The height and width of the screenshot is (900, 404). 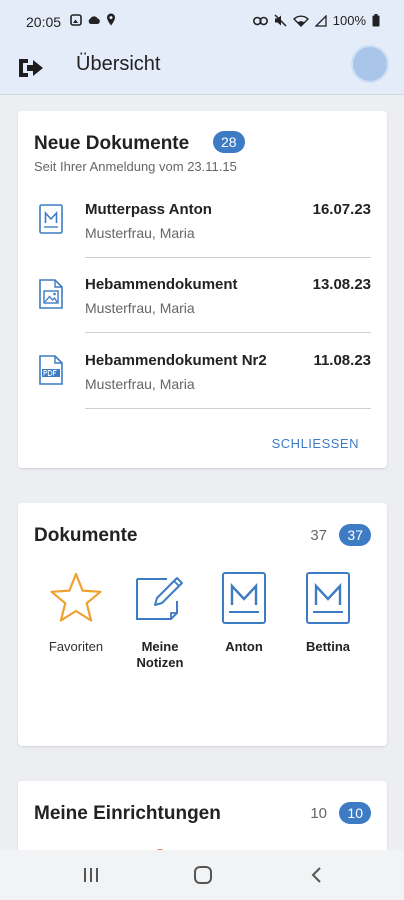 What do you see at coordinates (160, 621) in the screenshot?
I see `tile-notes: Meine Notizen` at bounding box center [160, 621].